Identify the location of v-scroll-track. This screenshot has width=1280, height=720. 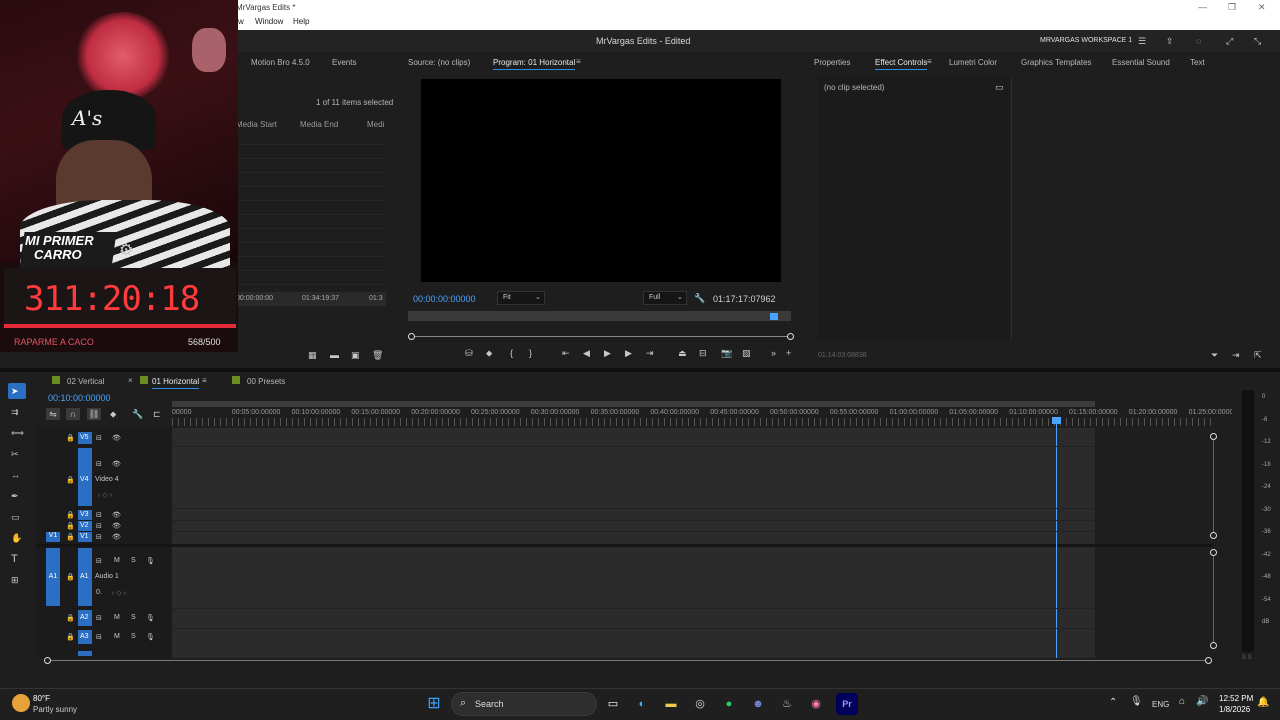
(1213, 486).